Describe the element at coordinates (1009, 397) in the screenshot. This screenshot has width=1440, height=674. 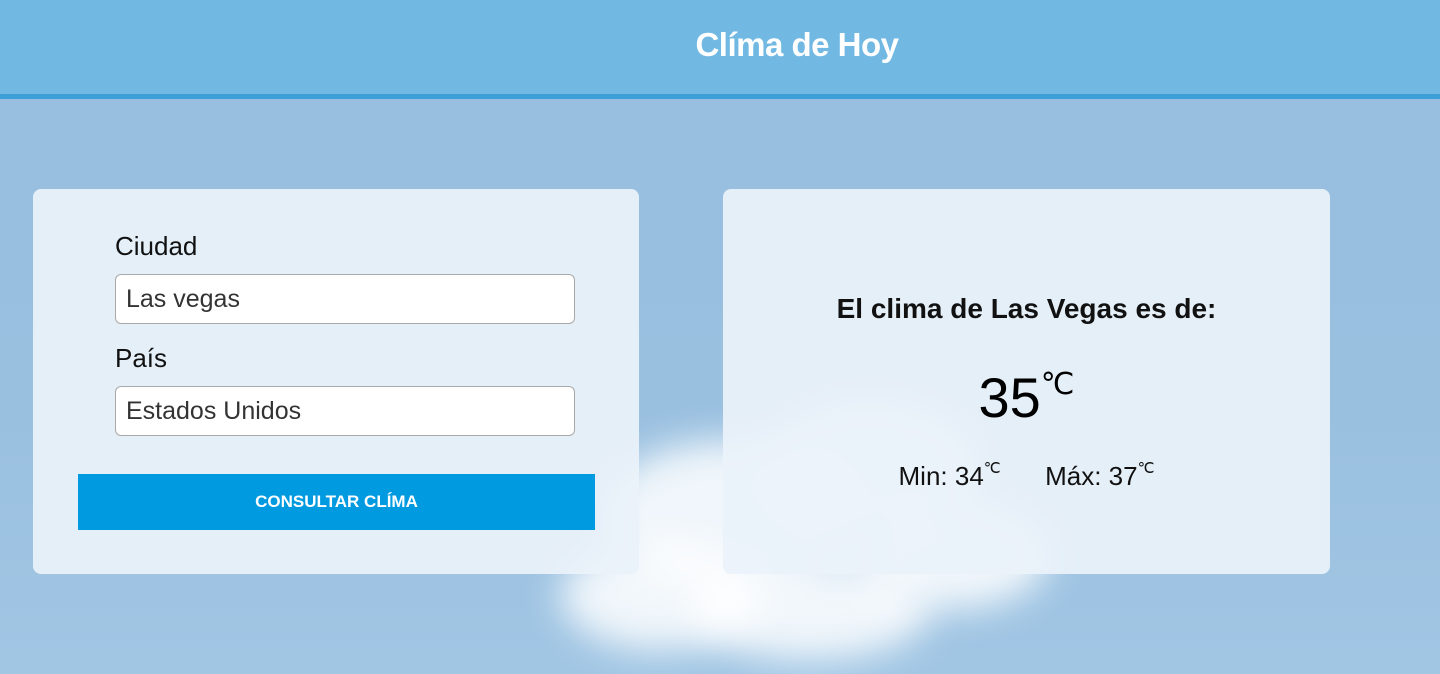
I see `temperature-value: 35` at that location.